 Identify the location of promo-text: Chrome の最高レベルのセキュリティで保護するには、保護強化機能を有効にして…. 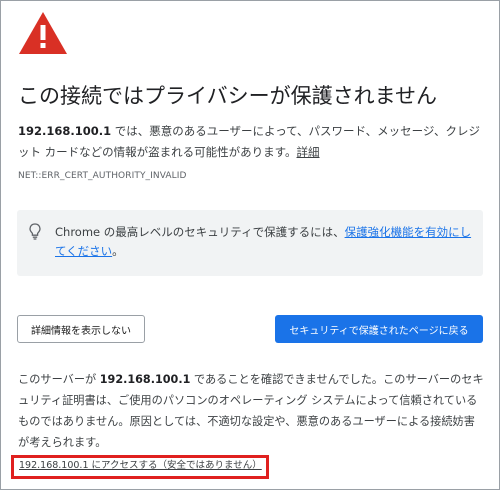
(264, 242).